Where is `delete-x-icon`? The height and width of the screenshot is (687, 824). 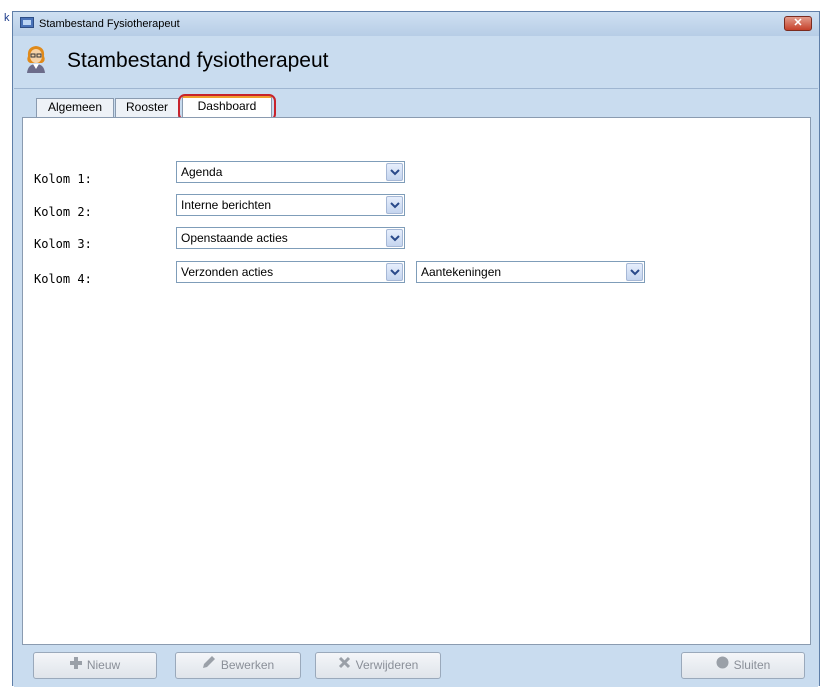 delete-x-icon is located at coordinates (344, 665).